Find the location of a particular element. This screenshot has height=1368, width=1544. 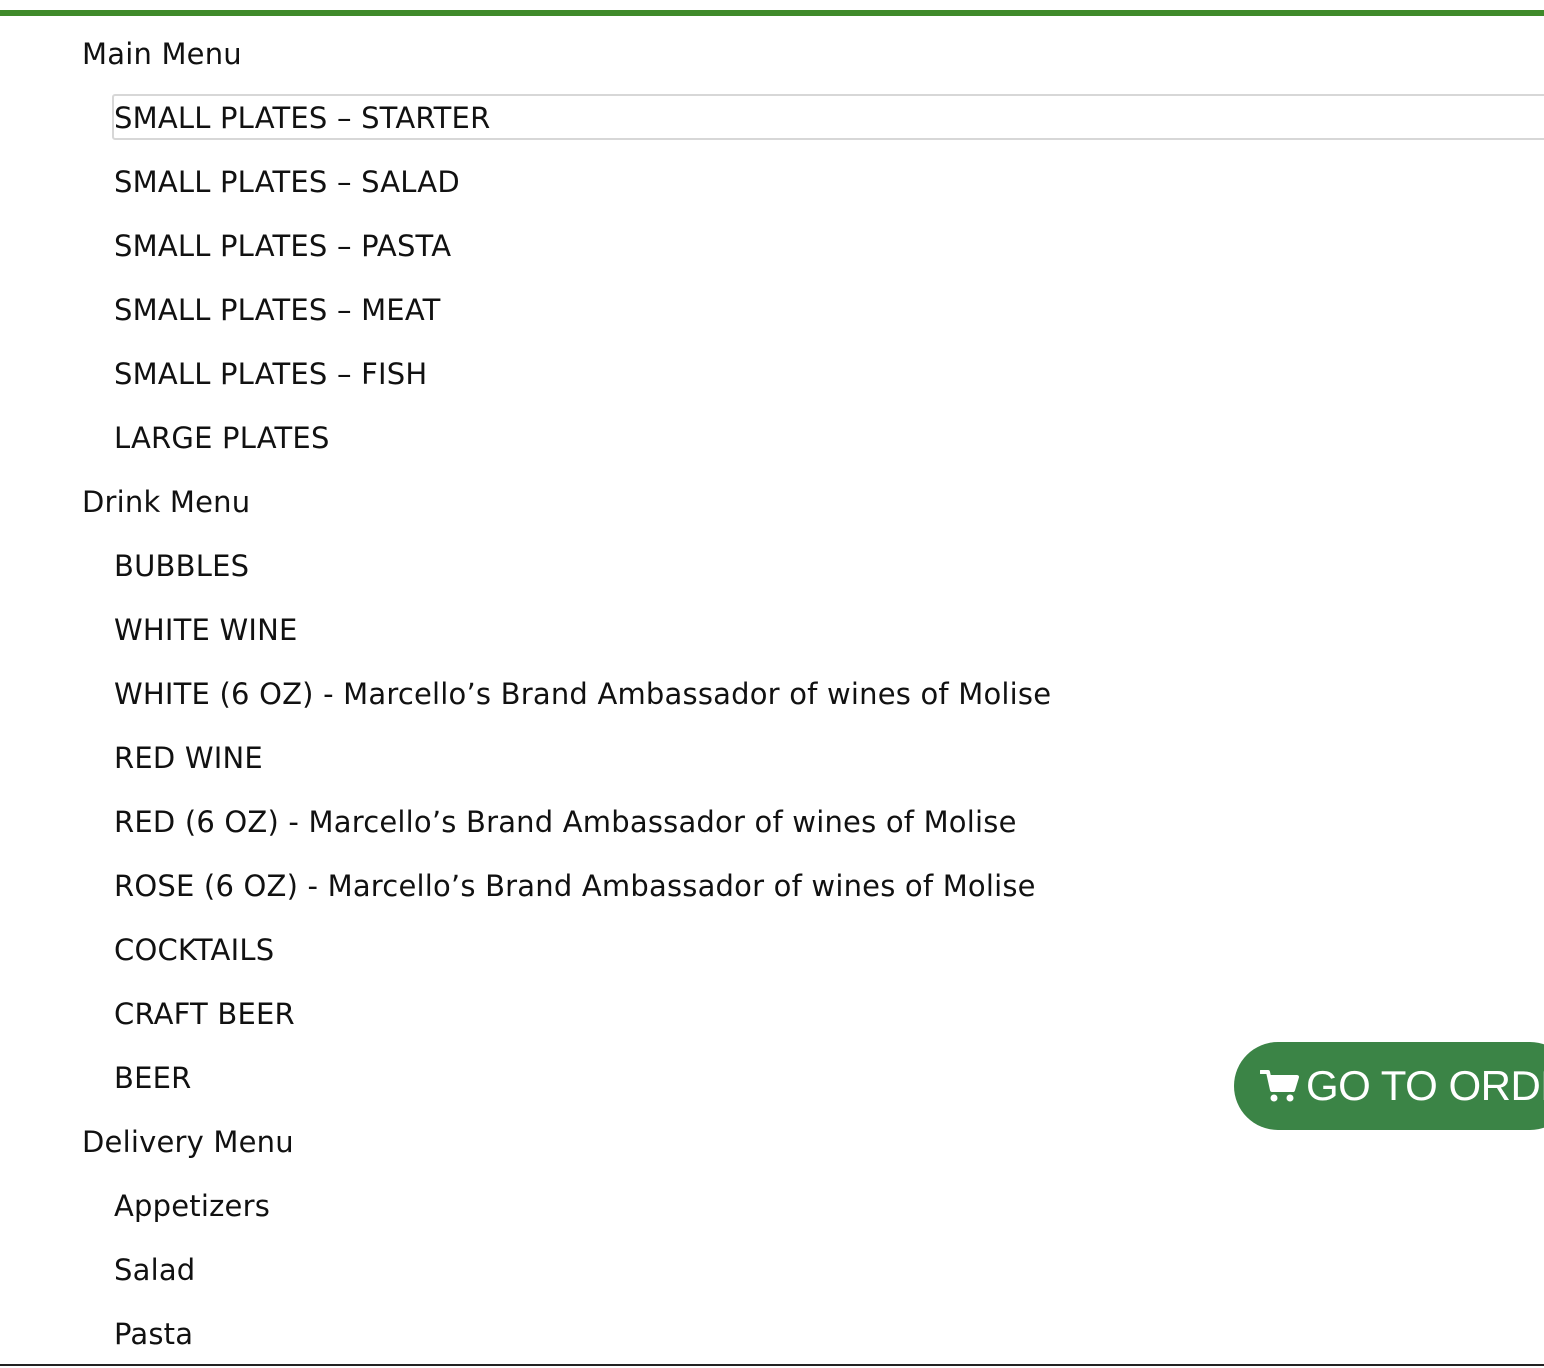

optgroup-label: Main Menu is located at coordinates (162, 54).